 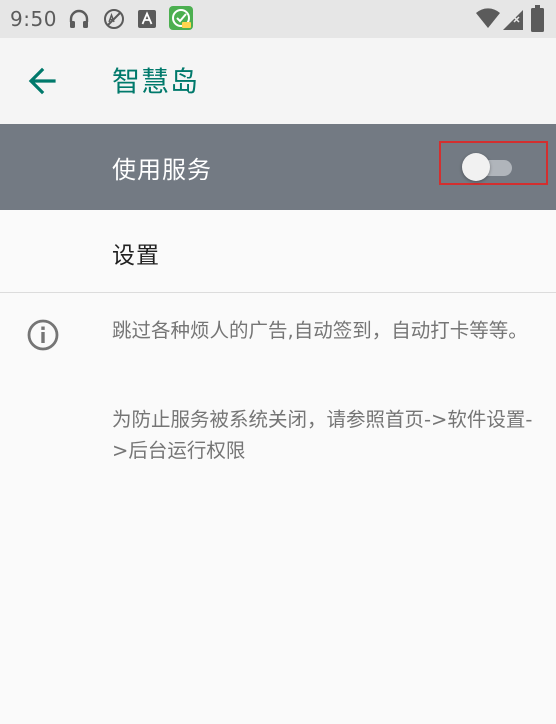 I want to click on settings-row: 设置, so click(x=278, y=251).